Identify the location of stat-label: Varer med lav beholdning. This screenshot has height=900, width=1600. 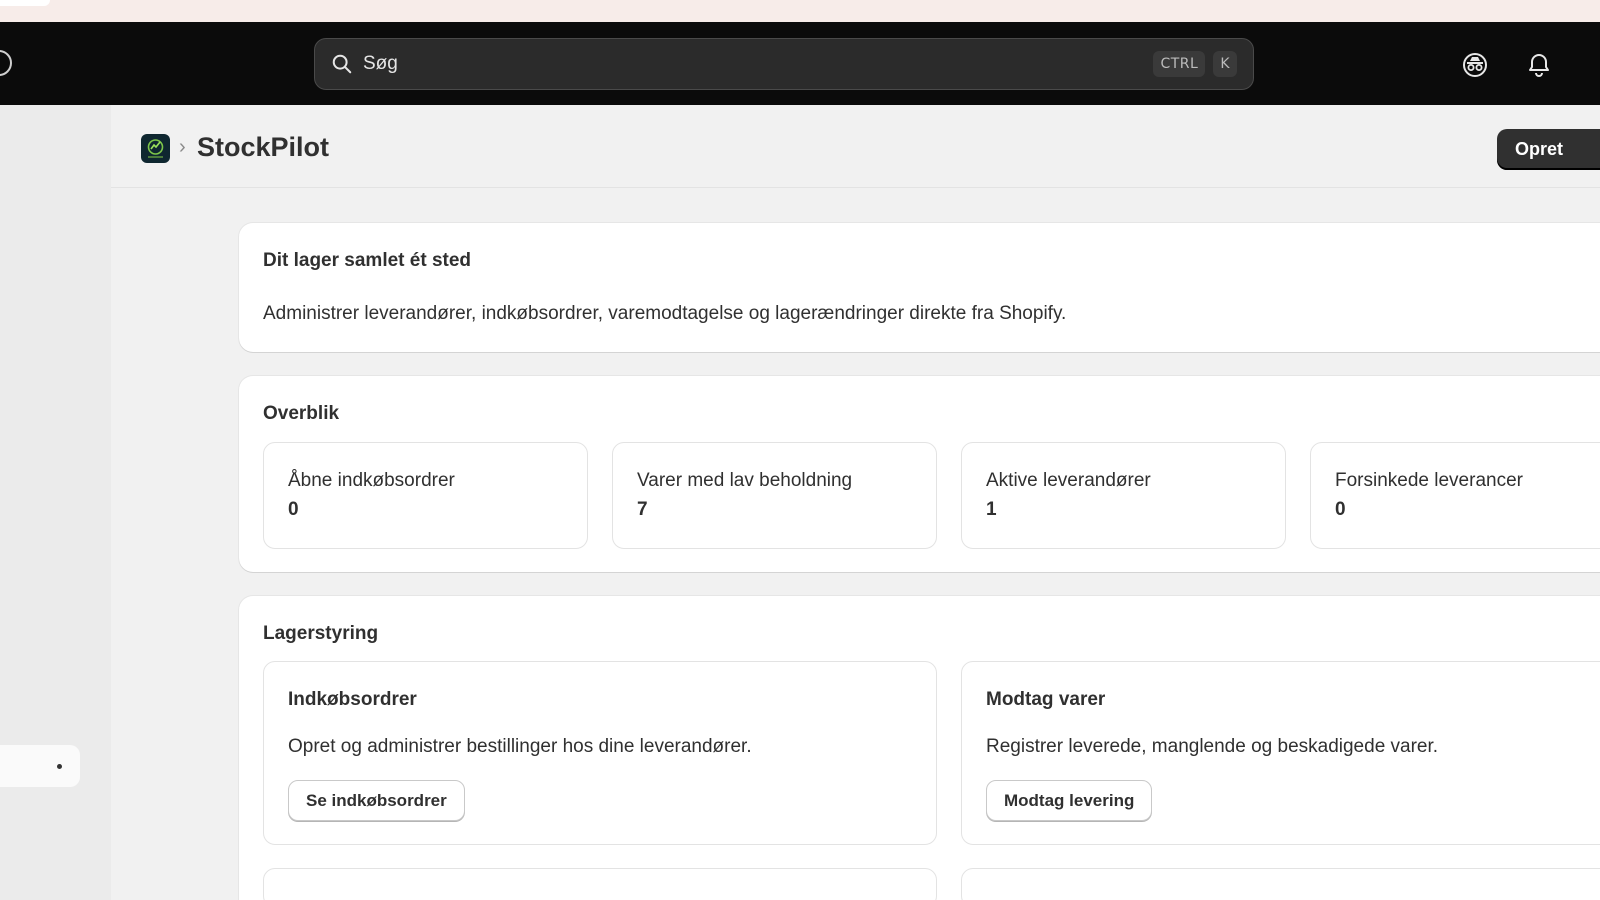
(745, 480).